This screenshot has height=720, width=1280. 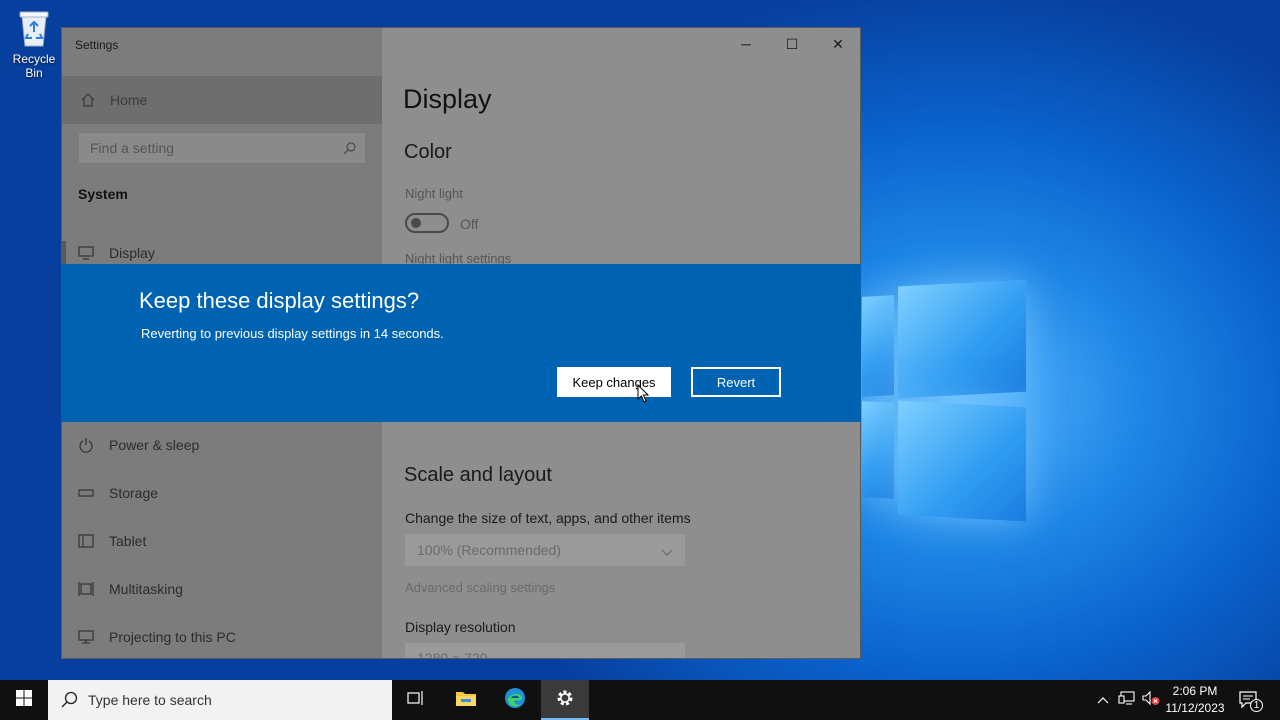 I want to click on windows-start-icon, so click(x=24, y=700).